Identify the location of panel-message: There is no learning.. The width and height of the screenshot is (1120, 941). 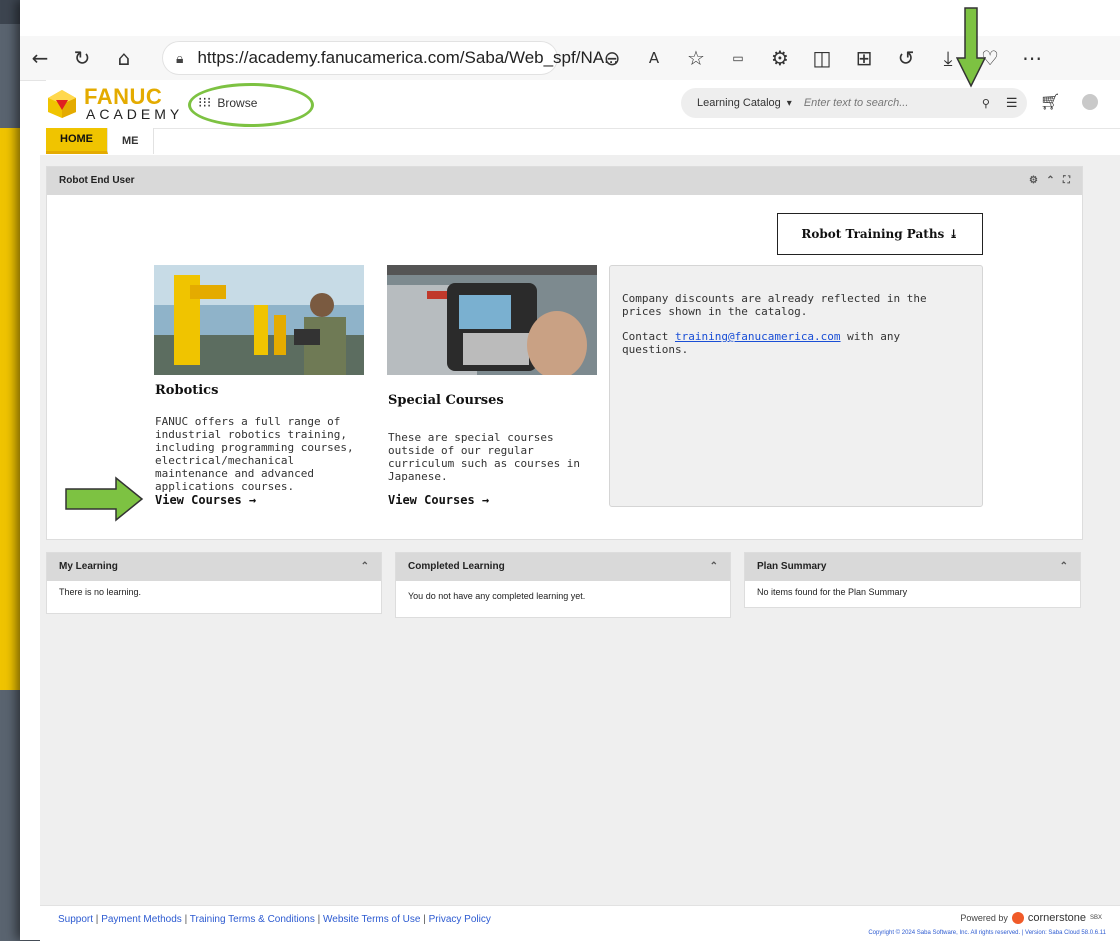
(100, 592).